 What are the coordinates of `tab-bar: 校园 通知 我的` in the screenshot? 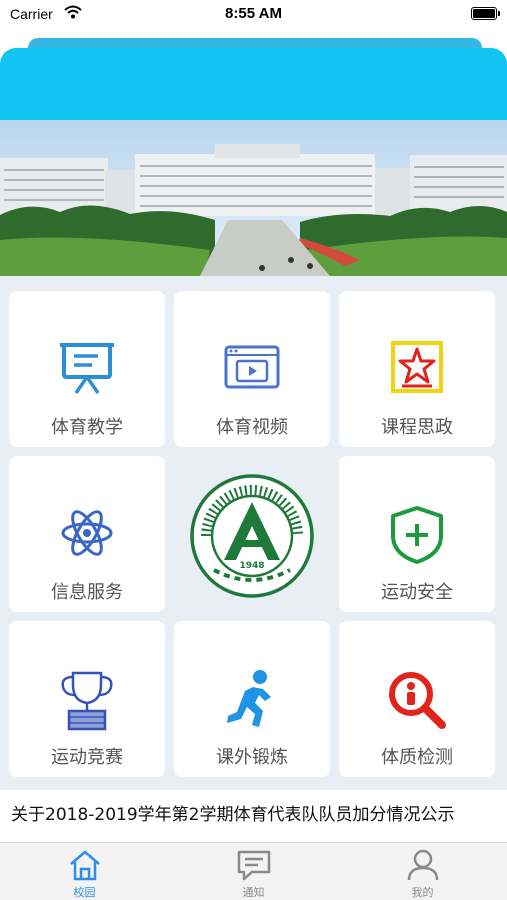 It's located at (253, 871).